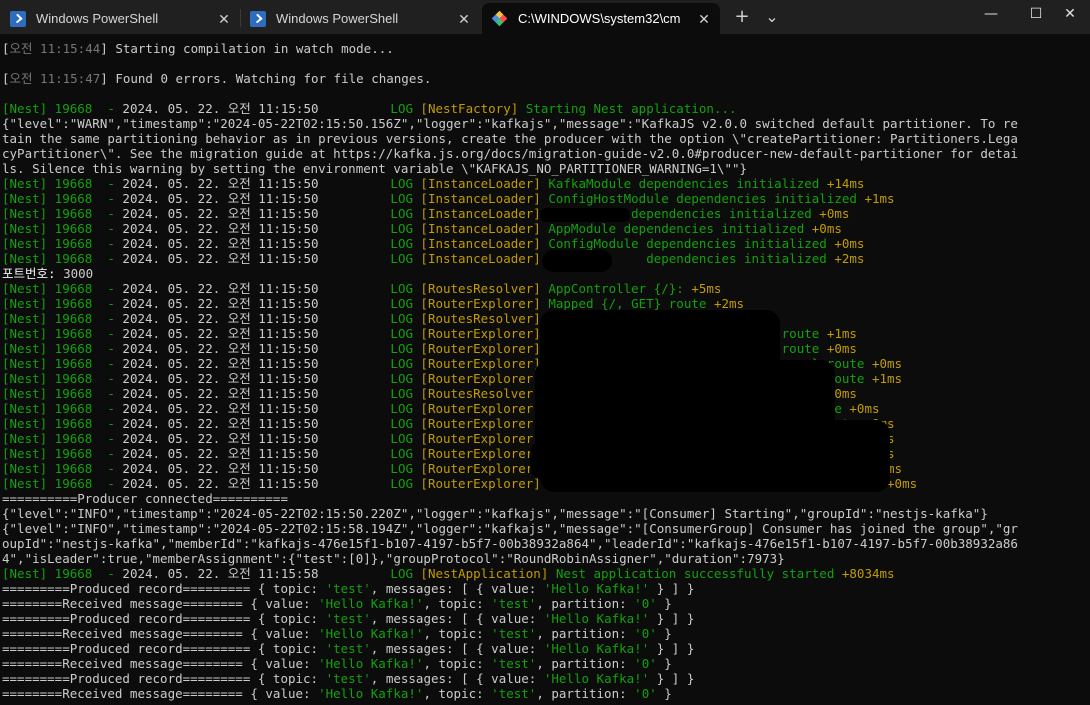 The image size is (1090, 705). What do you see at coordinates (337, 18) in the screenshot?
I see `tab-title: Windows PowerShell` at bounding box center [337, 18].